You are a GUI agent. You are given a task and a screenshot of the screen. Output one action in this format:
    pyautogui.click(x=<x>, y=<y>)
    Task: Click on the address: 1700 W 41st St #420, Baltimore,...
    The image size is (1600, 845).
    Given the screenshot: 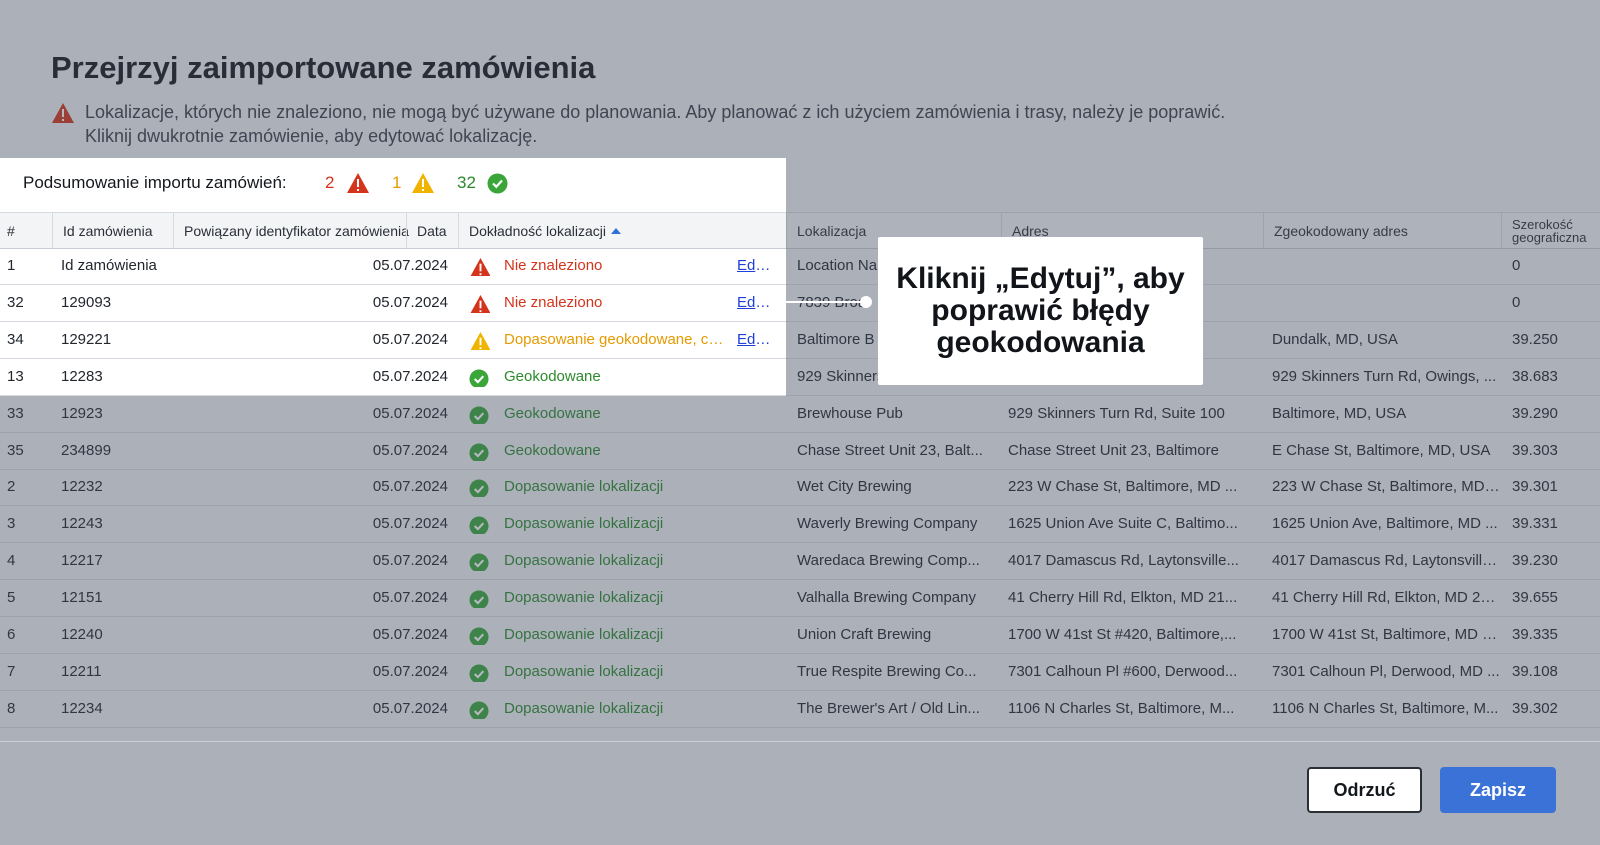 What is the action you would take?
    pyautogui.click(x=1122, y=634)
    